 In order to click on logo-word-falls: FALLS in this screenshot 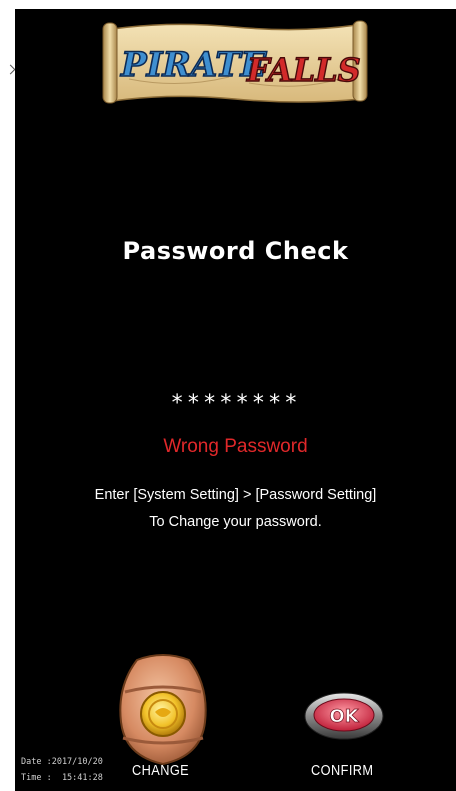, I will do `click(303, 70)`.